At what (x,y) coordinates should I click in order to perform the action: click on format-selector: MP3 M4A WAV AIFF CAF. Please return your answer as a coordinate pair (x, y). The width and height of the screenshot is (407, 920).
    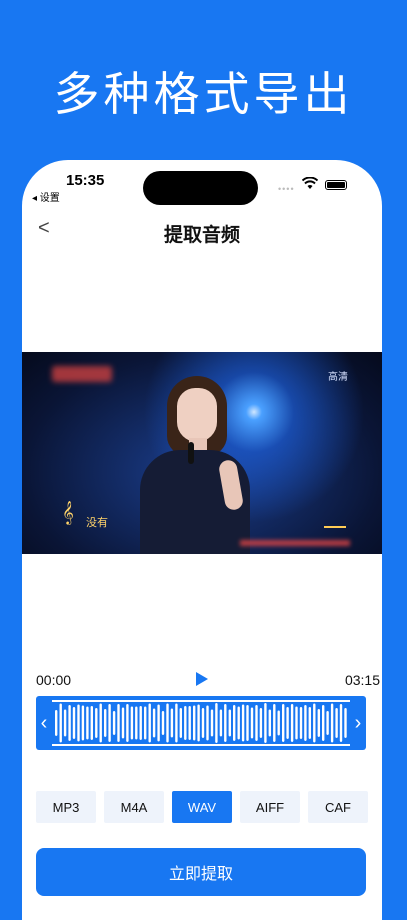
    Looking at the image, I should click on (202, 807).